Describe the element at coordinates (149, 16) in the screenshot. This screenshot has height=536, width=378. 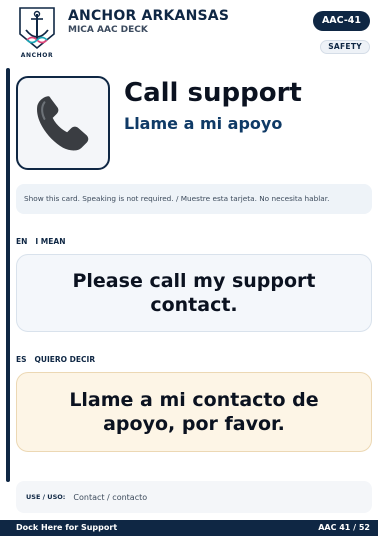
I see `brand-title: ANCHOR ARKANSAS` at that location.